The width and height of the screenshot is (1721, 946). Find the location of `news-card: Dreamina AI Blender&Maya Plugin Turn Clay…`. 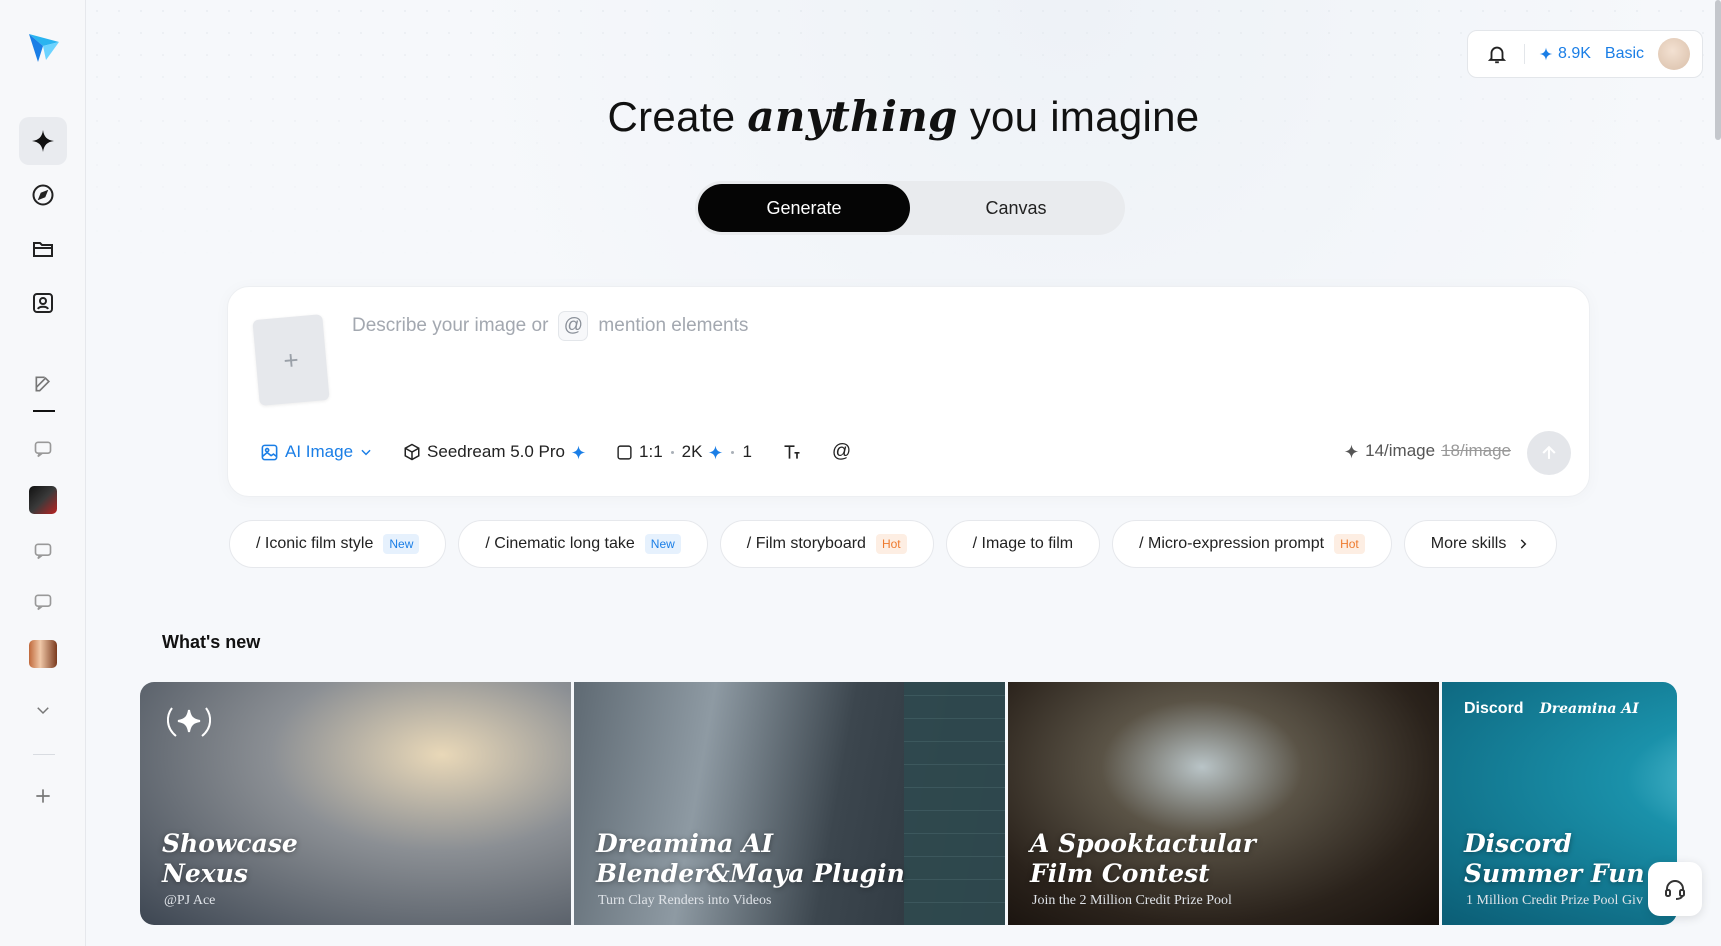

news-card: Dreamina AI Blender&Maya Plugin Turn Clay… is located at coordinates (789, 803).